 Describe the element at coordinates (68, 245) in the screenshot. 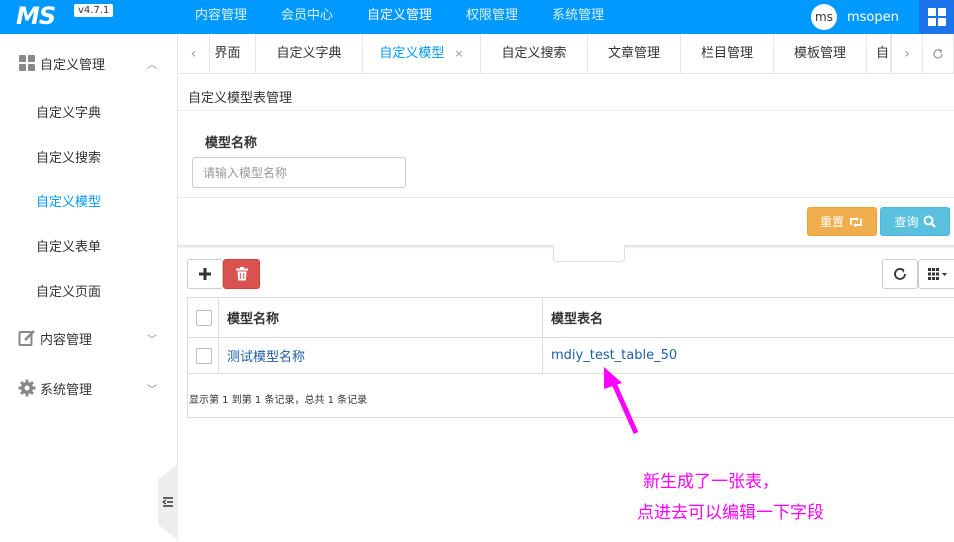

I see `sidebar-item-form: 自定义表单` at that location.